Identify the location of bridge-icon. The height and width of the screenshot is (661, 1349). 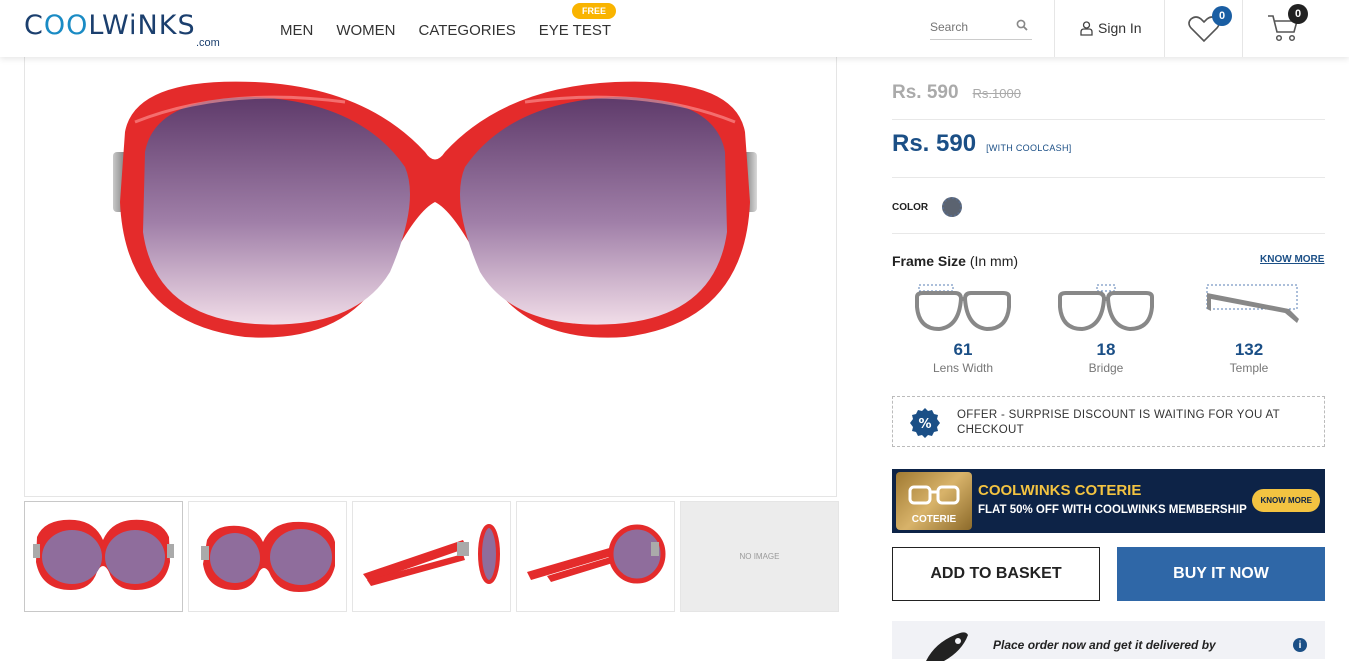
(1106, 308).